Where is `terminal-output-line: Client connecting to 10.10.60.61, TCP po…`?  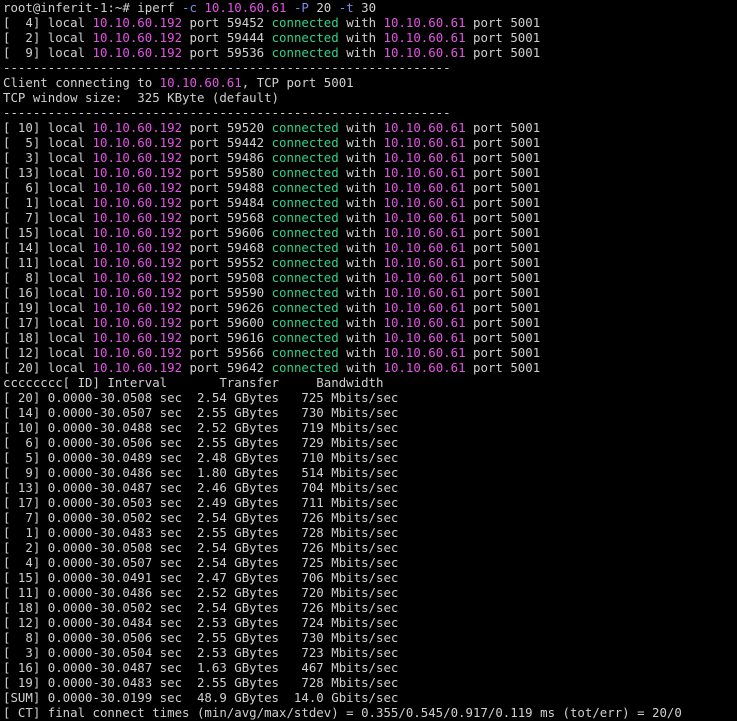 terminal-output-line: Client connecting to 10.10.60.61, TCP po… is located at coordinates (370, 82).